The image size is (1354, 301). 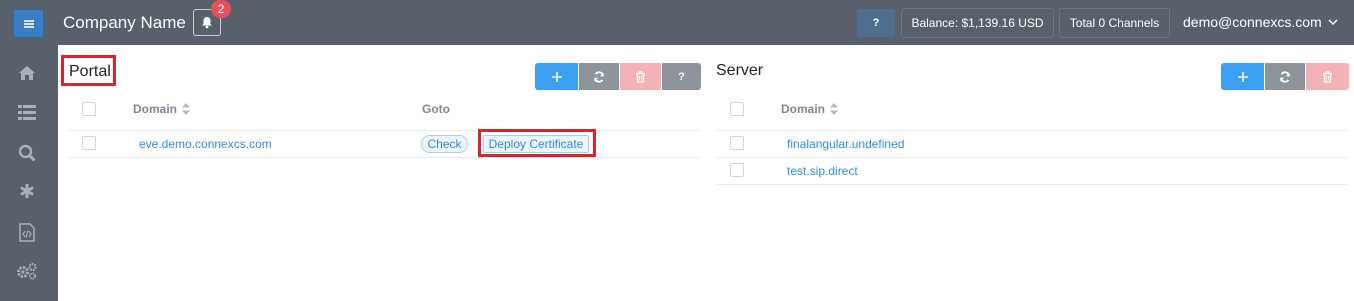 I want to click on sidebar-item-code, so click(x=27, y=232).